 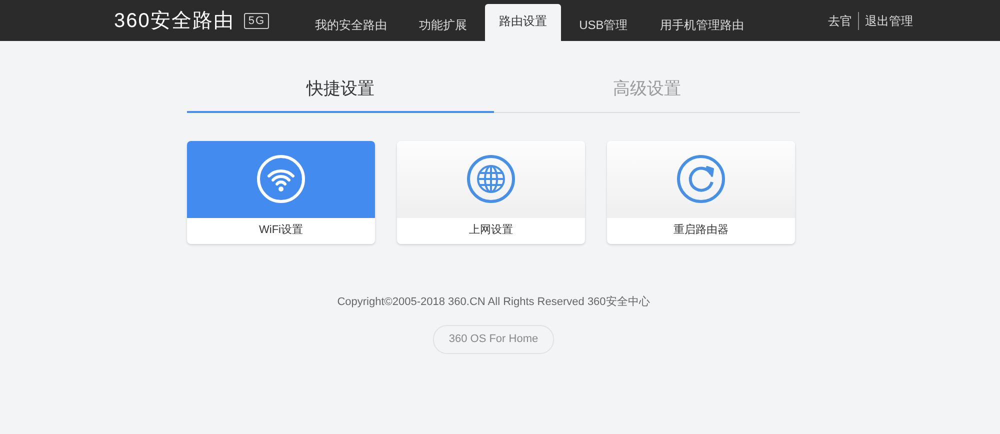 I want to click on settings-card: 上网设置, so click(x=491, y=192).